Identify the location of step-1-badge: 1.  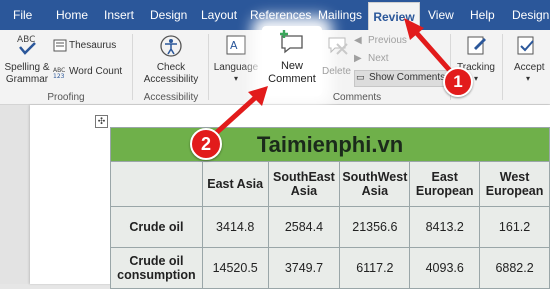
(458, 82).